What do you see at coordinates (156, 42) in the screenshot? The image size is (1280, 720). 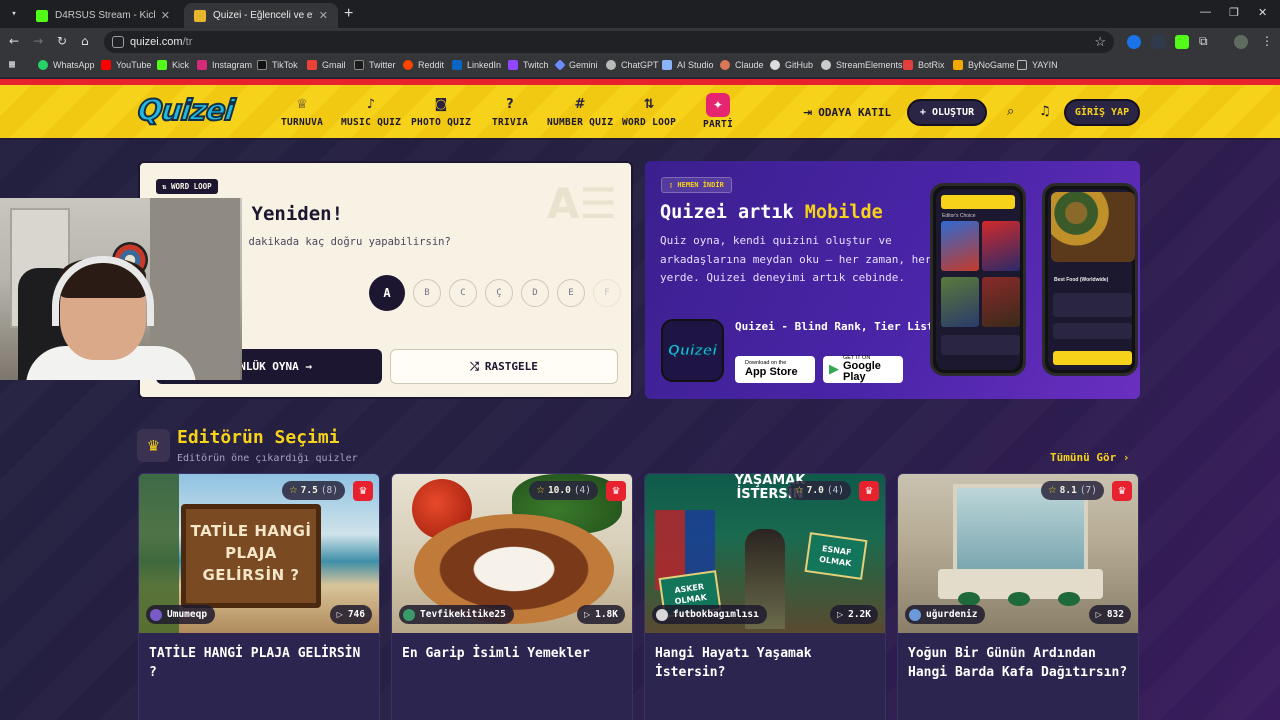 I see `url-host: quizei.com` at bounding box center [156, 42].